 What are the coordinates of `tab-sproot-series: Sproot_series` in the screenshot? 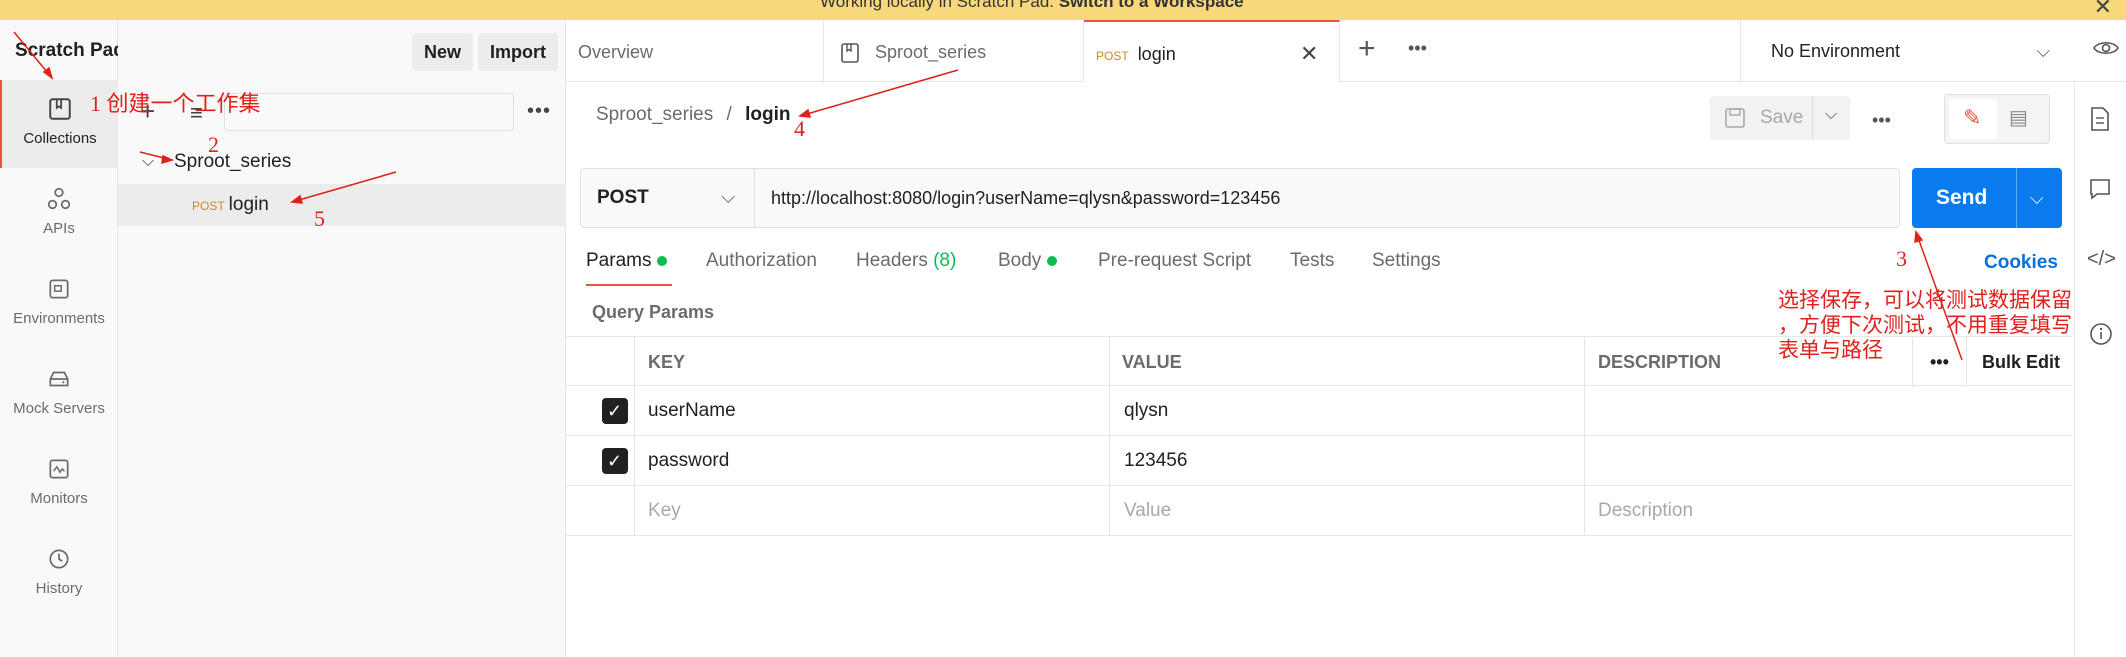 It's located at (954, 51).